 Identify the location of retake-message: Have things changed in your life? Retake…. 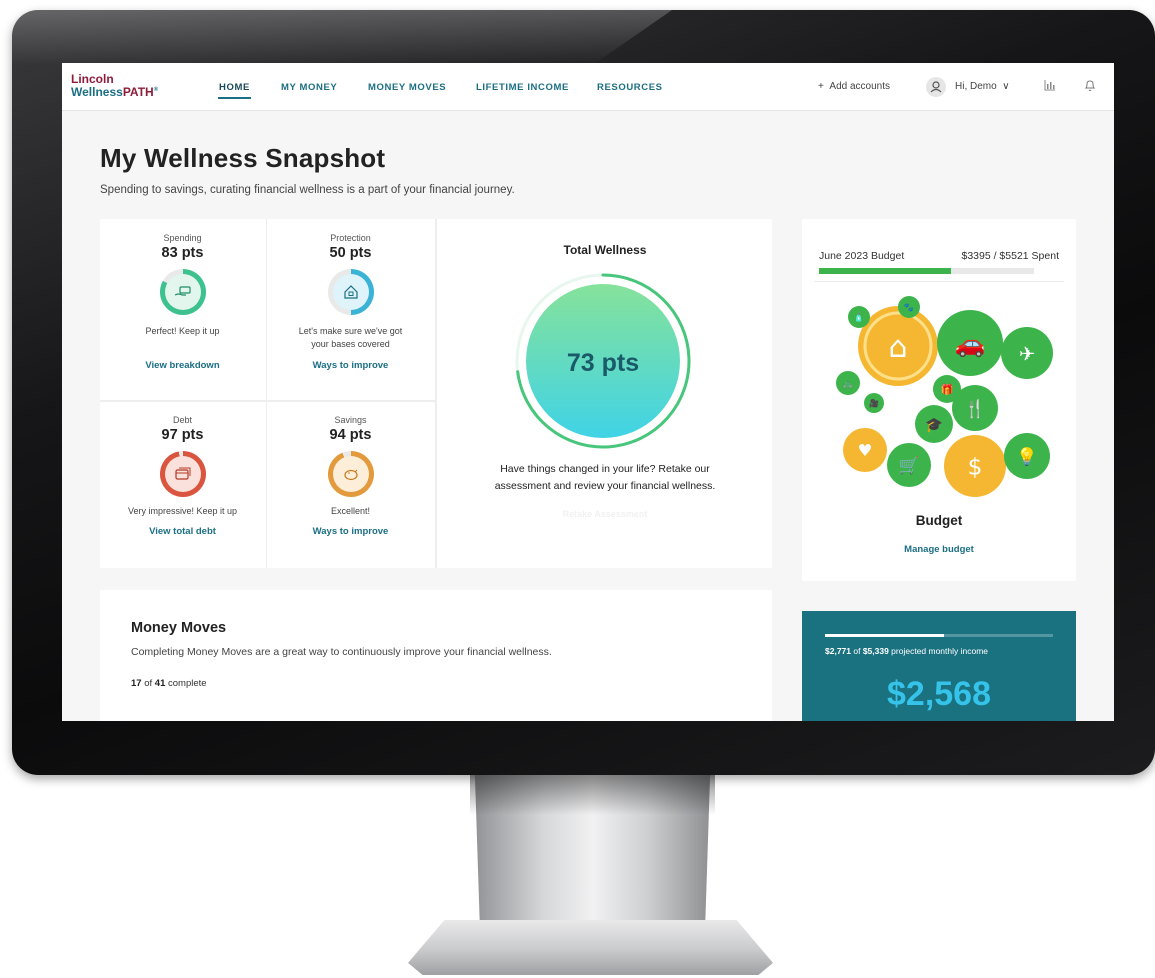
(605, 477).